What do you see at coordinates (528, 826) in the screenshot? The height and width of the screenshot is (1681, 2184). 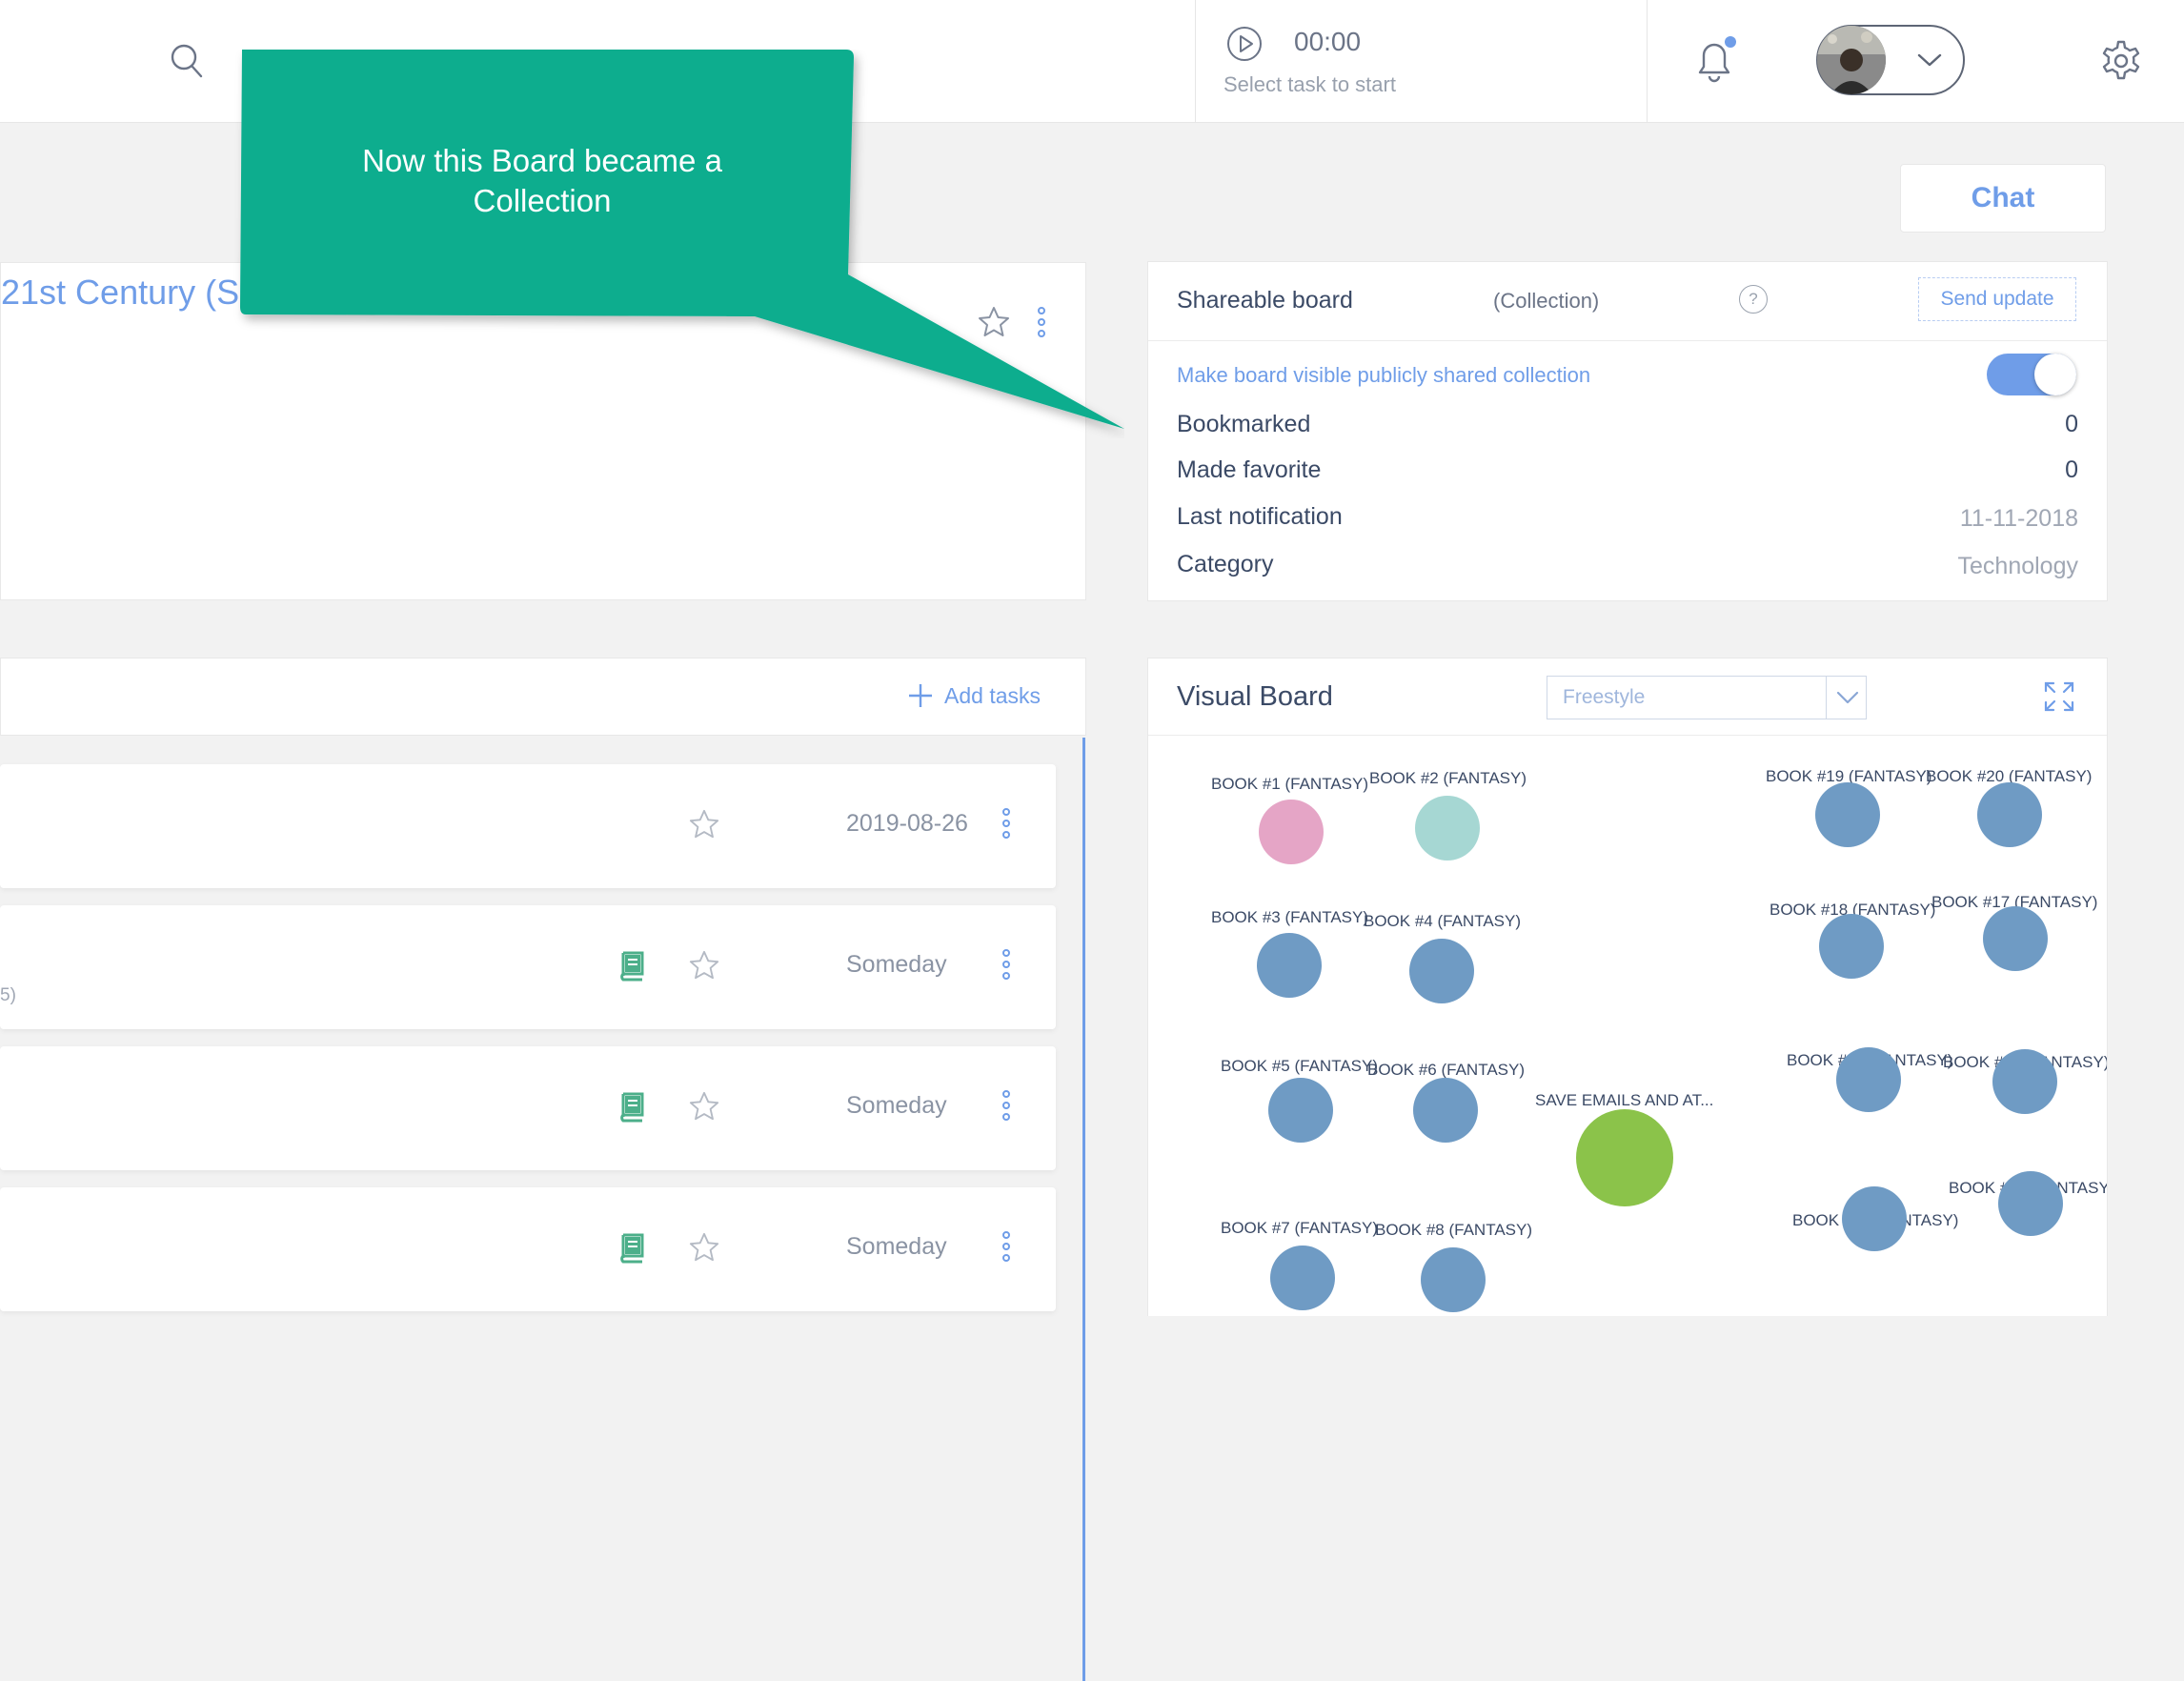 I see `task-row: 2019-08-26` at bounding box center [528, 826].